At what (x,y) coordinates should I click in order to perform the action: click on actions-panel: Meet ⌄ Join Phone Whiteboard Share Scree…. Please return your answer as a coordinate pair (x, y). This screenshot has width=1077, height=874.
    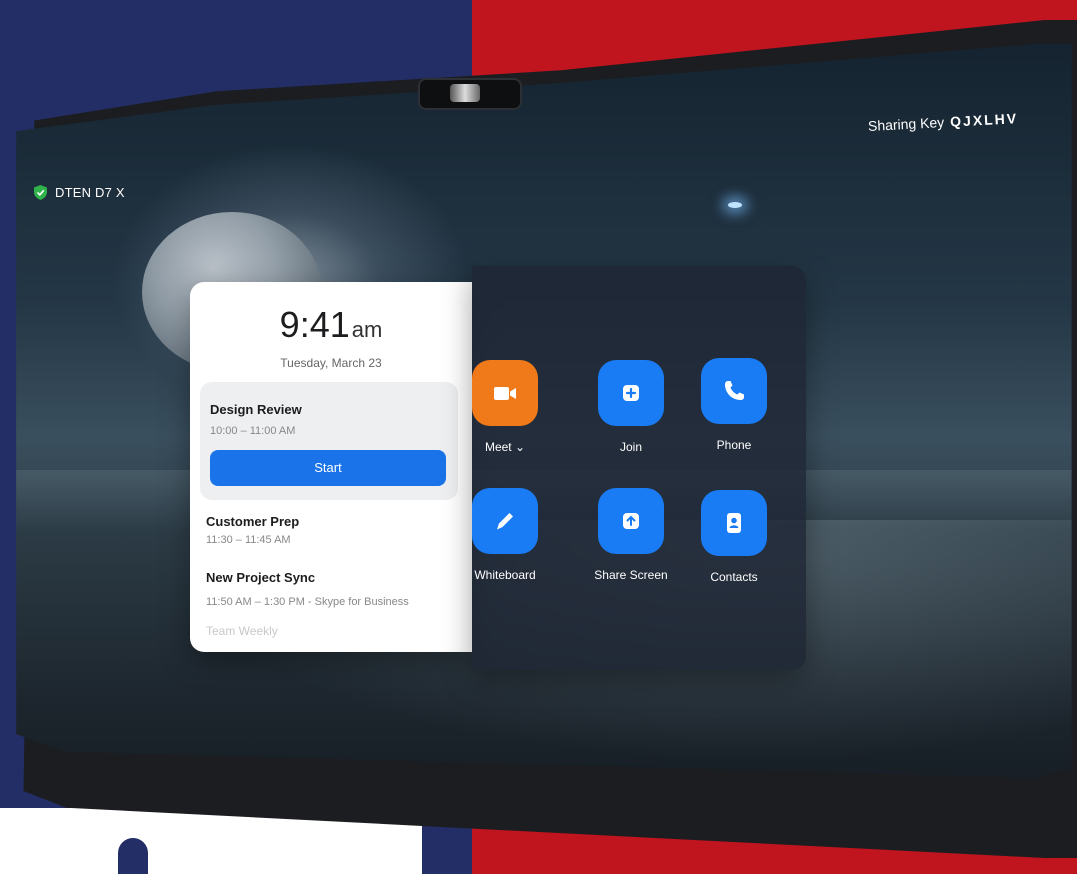
    Looking at the image, I should click on (639, 468).